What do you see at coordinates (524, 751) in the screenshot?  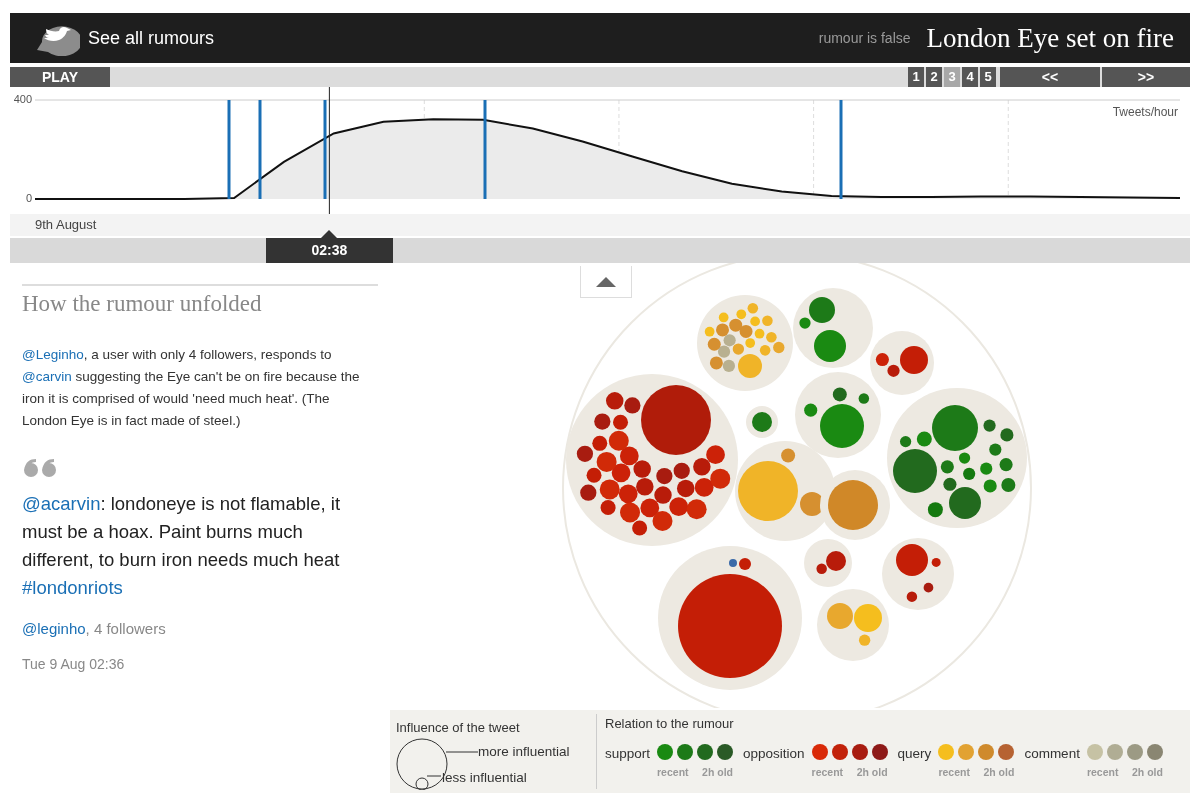 I see `legend-label: more influential` at bounding box center [524, 751].